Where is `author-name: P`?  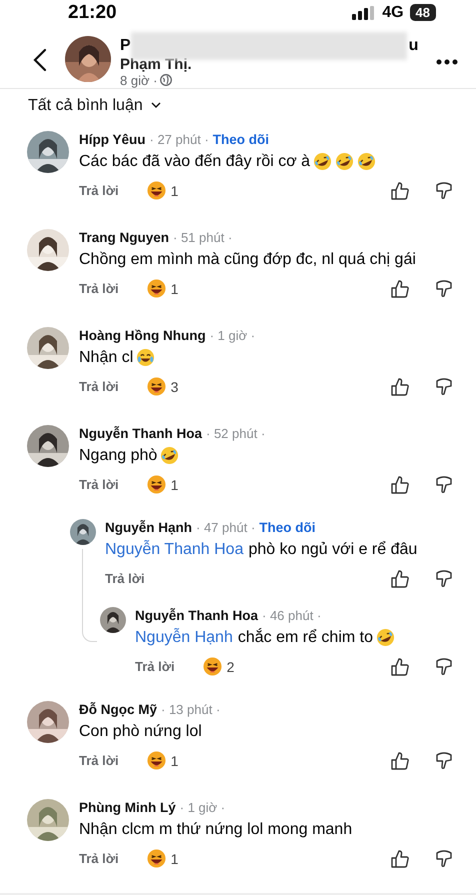
author-name: P is located at coordinates (125, 45).